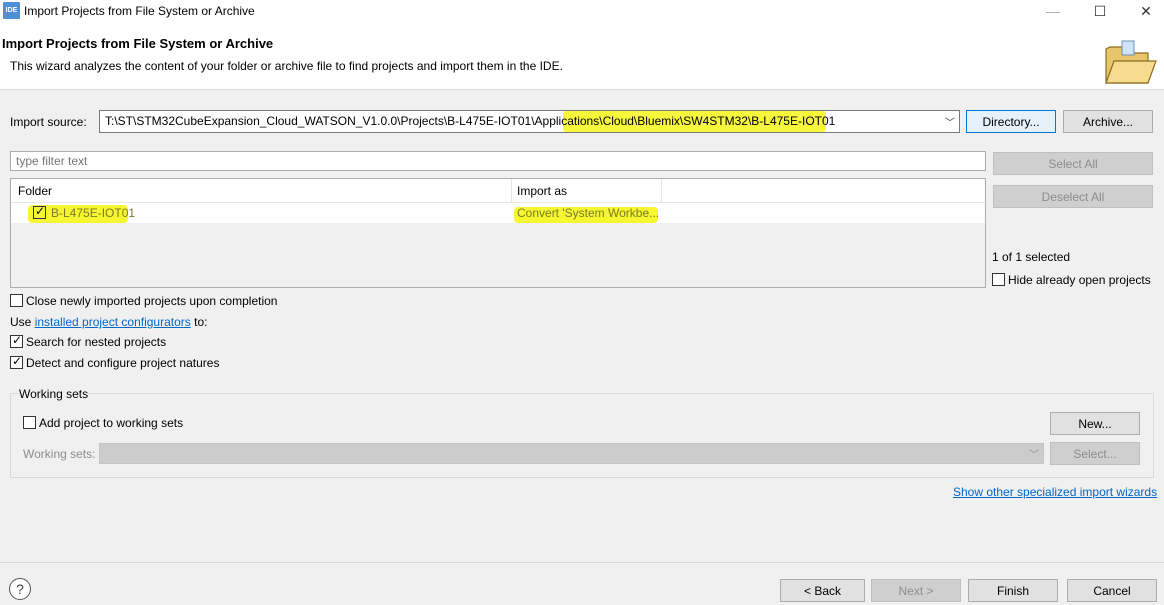 The image size is (1164, 605). Describe the element at coordinates (1143, 11) in the screenshot. I see `close-icon: ✕` at that location.